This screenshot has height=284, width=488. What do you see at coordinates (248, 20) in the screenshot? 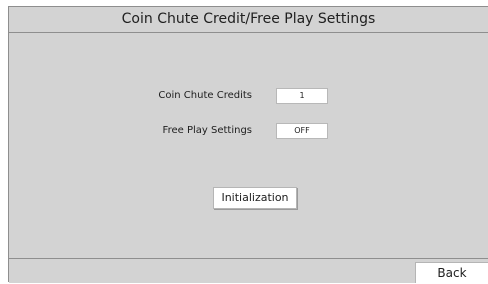
I see `page-title: Coin Chute Credit/Free Play Settings` at bounding box center [248, 20].